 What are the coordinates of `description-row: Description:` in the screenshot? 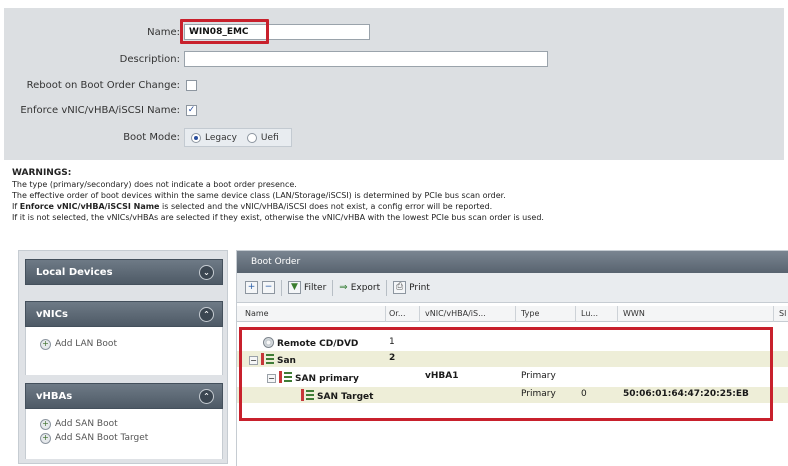 It's located at (276, 59).